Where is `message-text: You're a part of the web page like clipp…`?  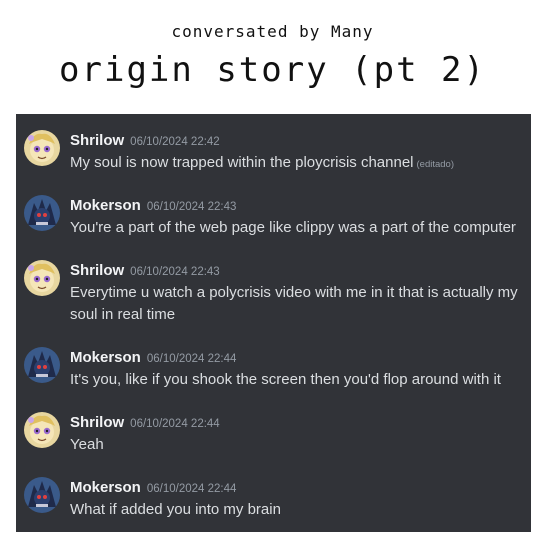
message-text: You're a part of the web page like clipp… is located at coordinates (293, 227).